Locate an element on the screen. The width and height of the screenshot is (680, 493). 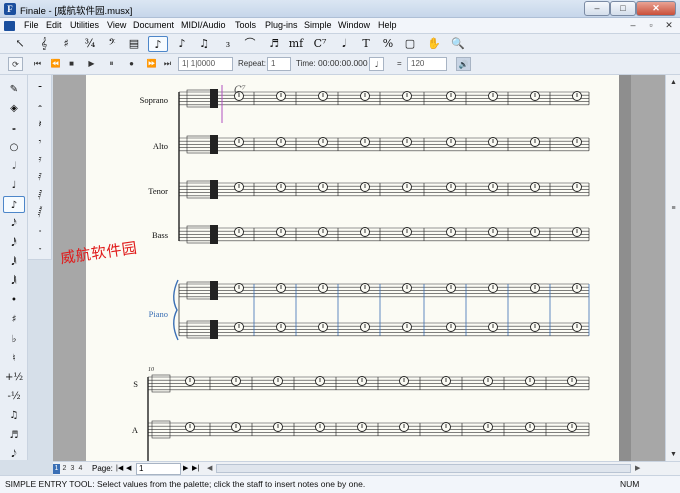
horizontal-scrollbar is located at coordinates (423, 468).